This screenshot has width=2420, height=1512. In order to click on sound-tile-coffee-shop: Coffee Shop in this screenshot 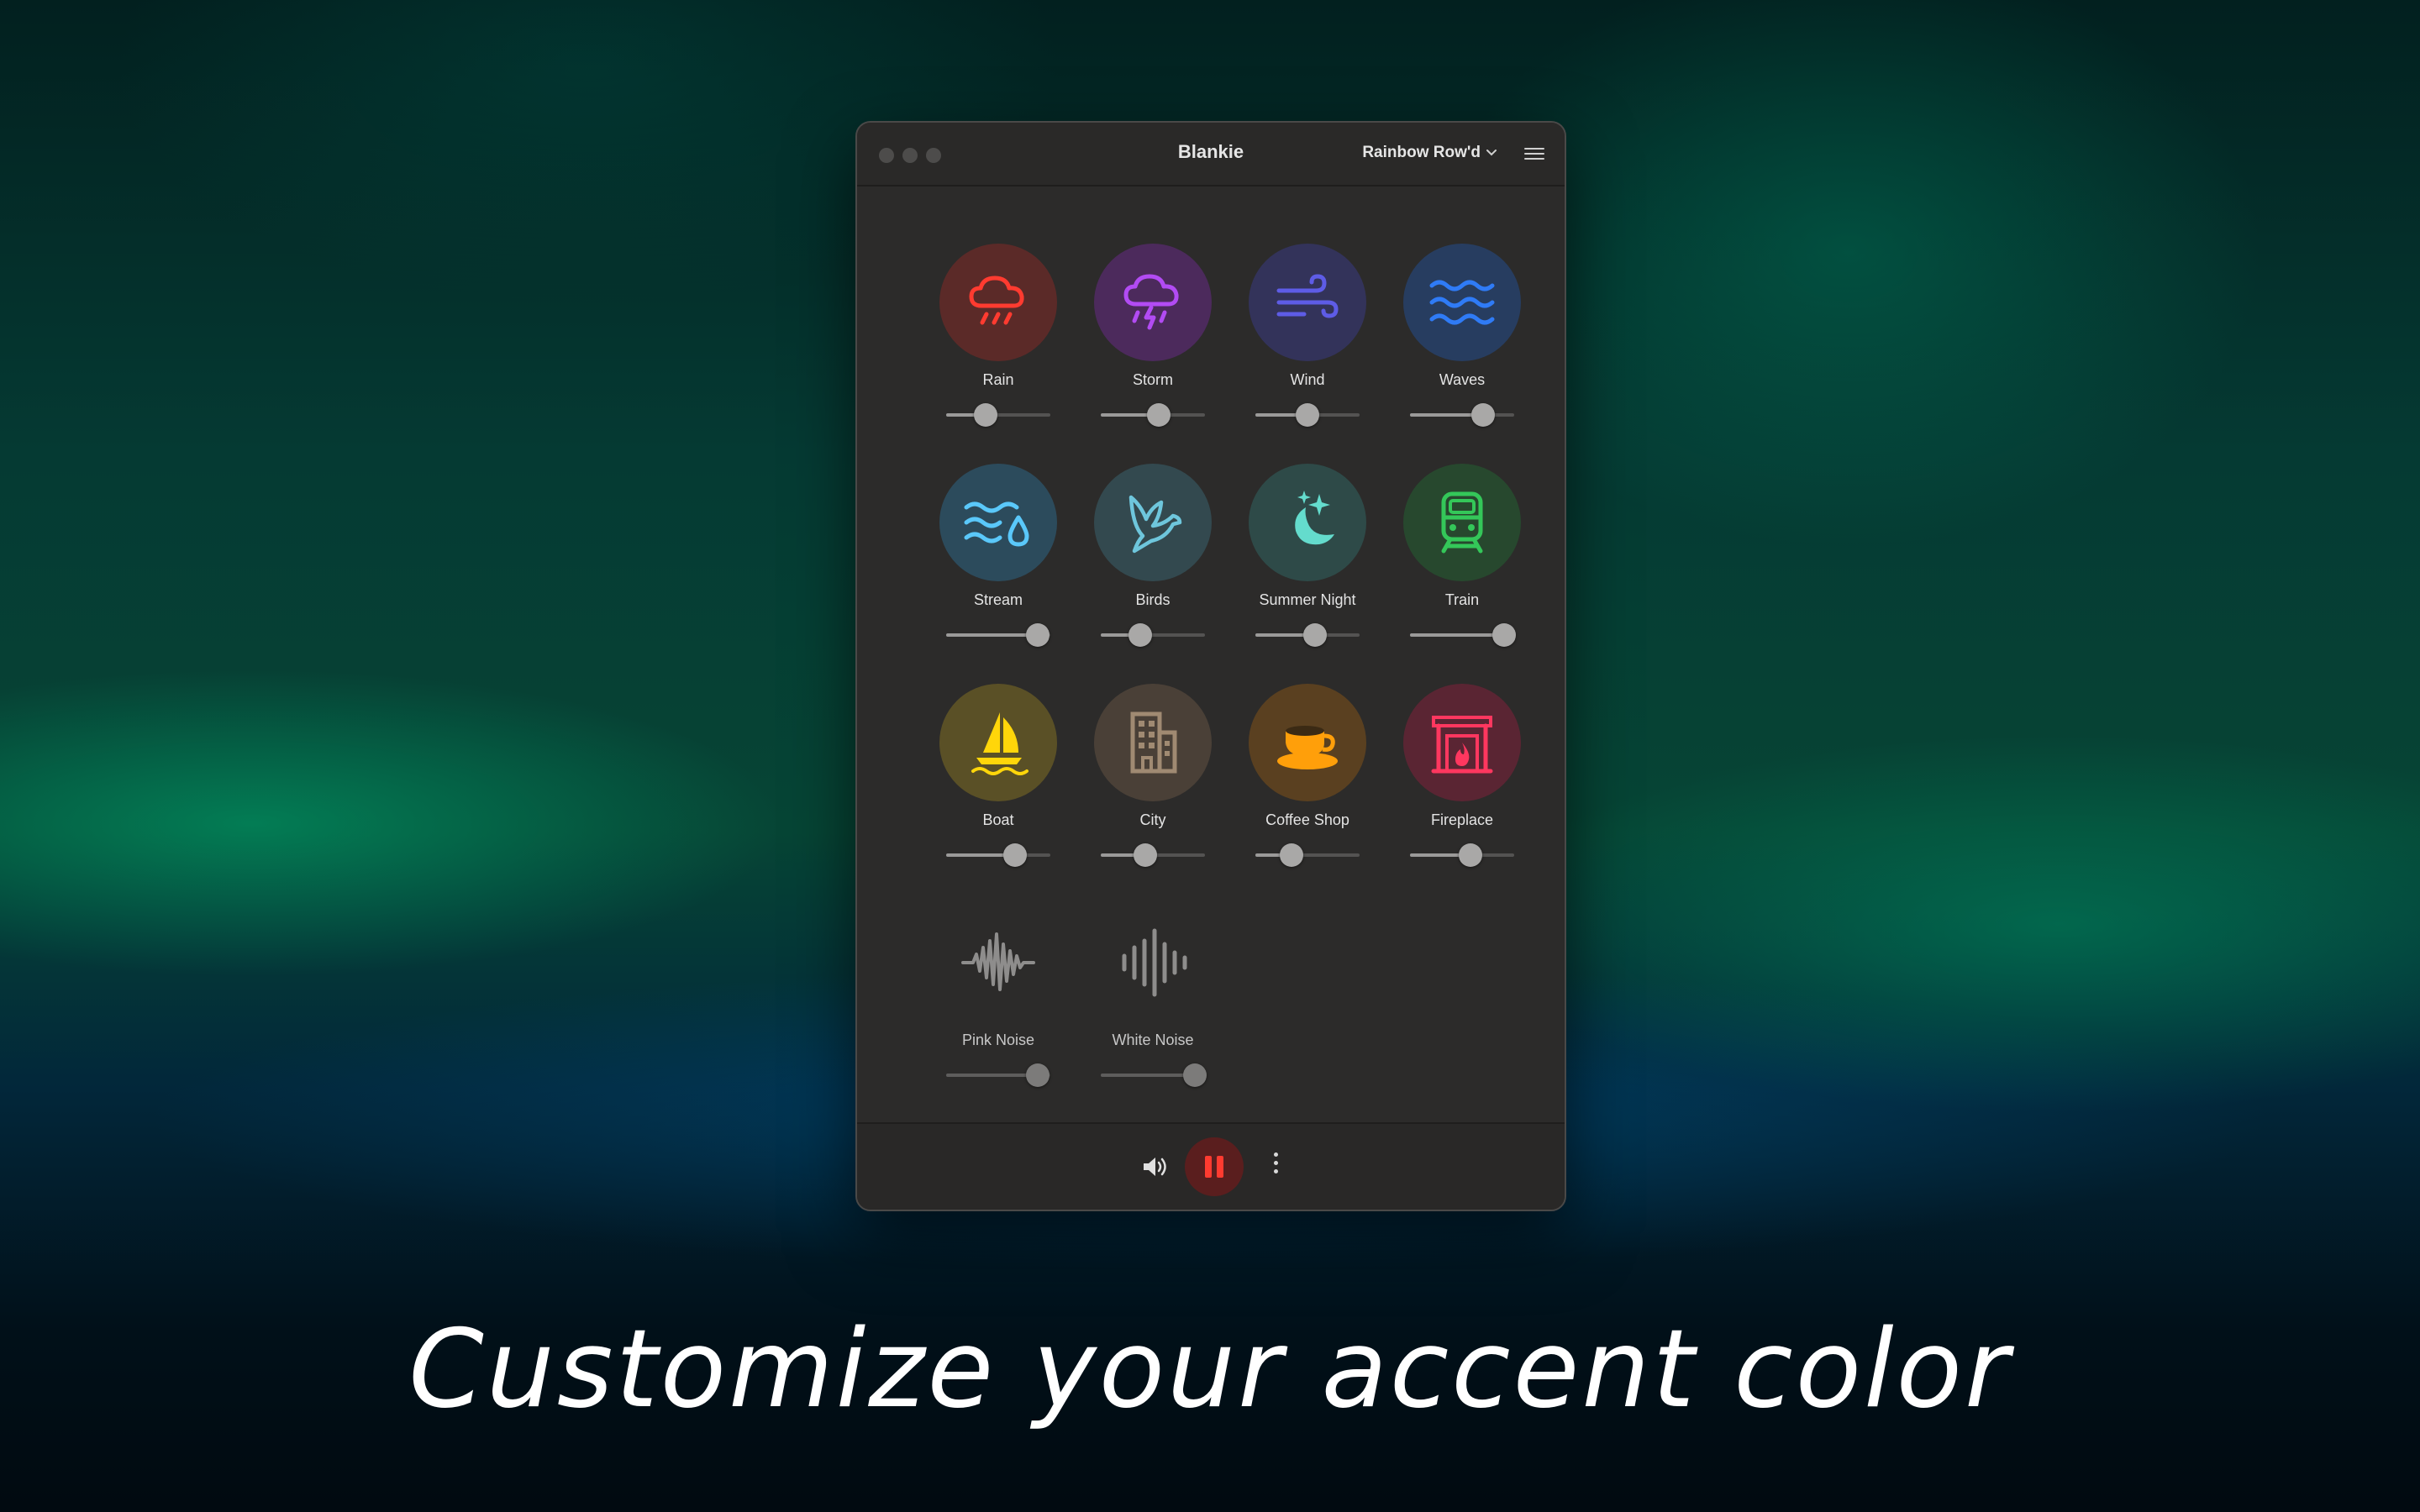, I will do `click(1307, 784)`.